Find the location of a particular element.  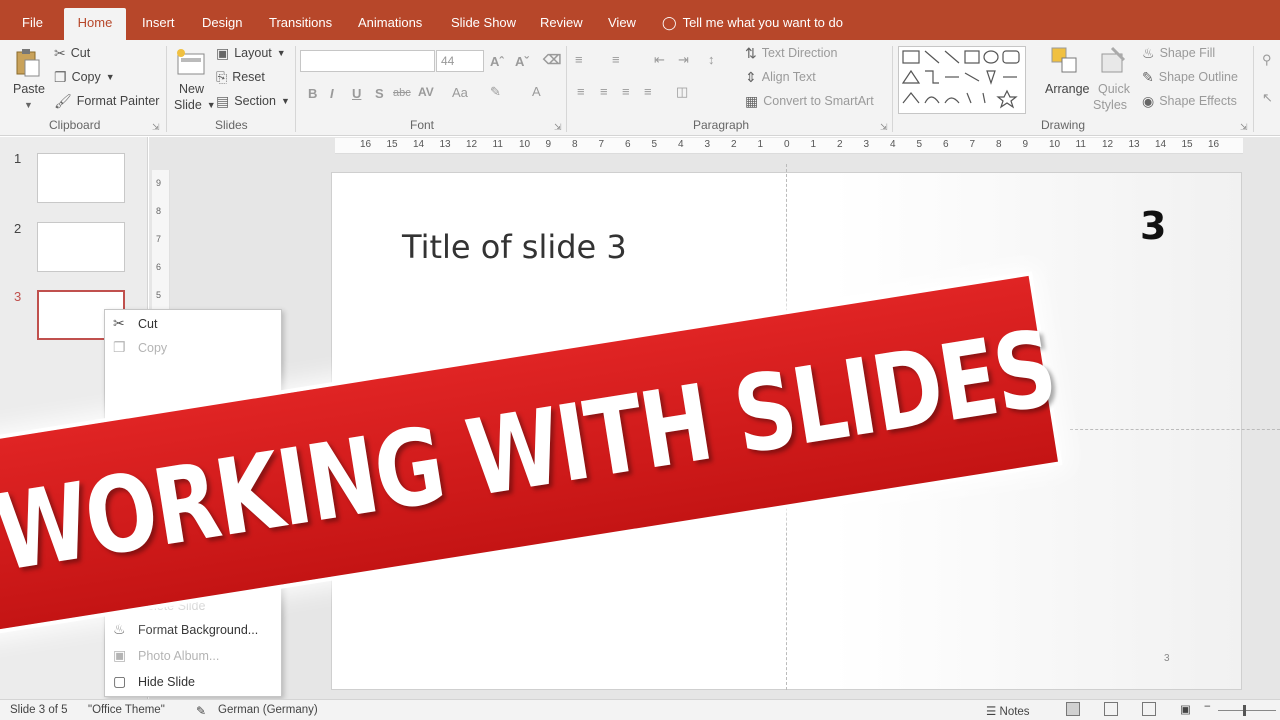

quick-styles-button: Quick is located at coordinates (1114, 89).